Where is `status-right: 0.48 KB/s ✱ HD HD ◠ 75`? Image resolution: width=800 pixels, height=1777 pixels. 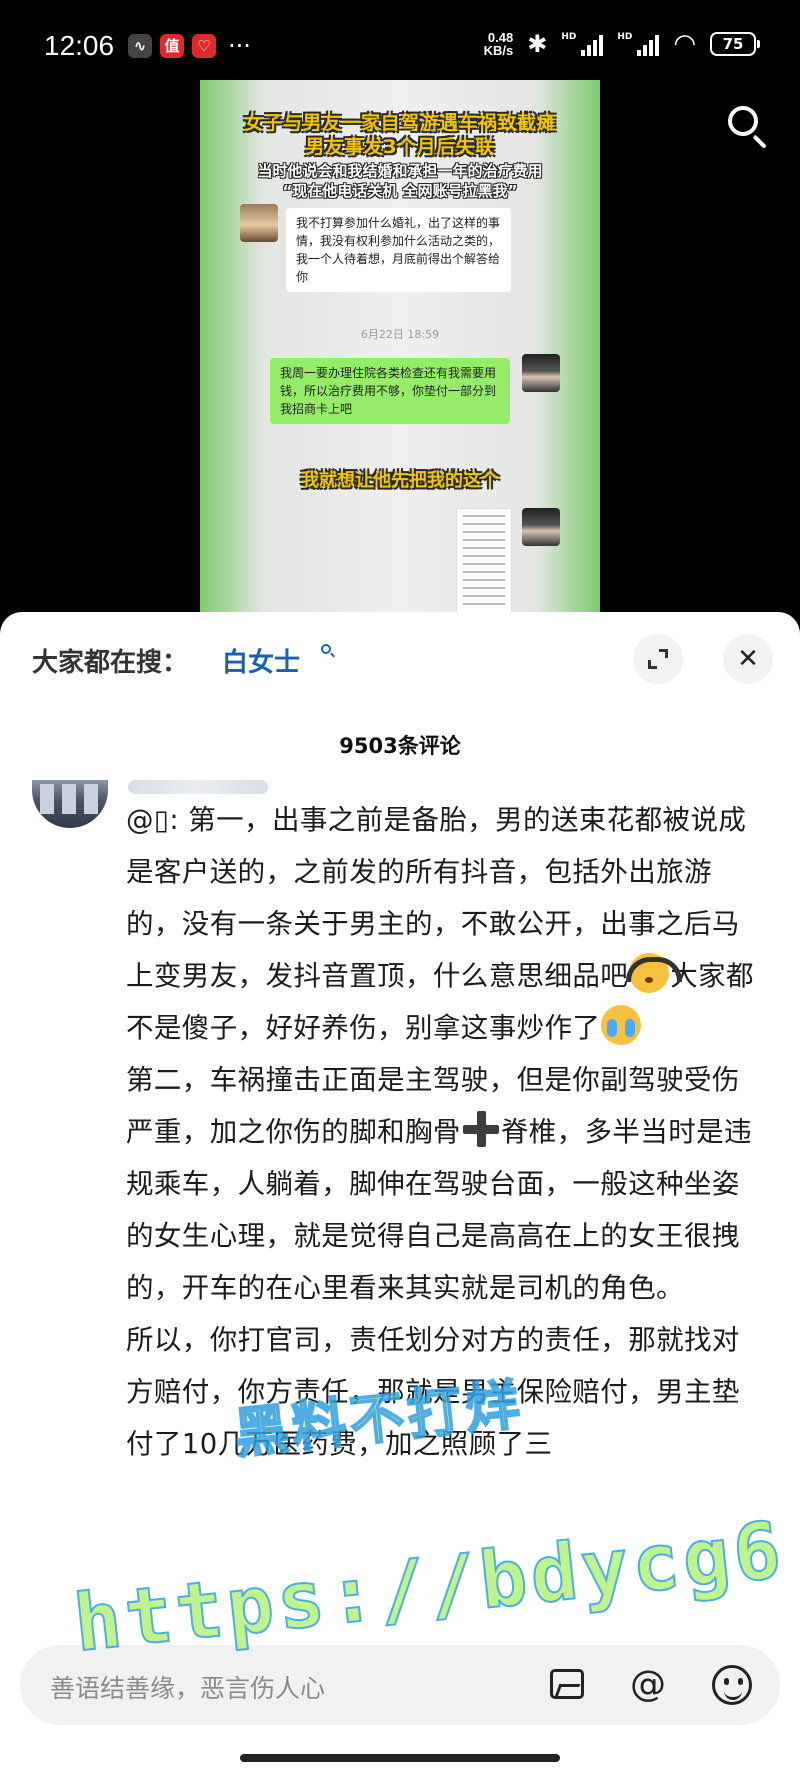
status-right: 0.48 KB/s ✱ HD HD ◠ 75 is located at coordinates (622, 44).